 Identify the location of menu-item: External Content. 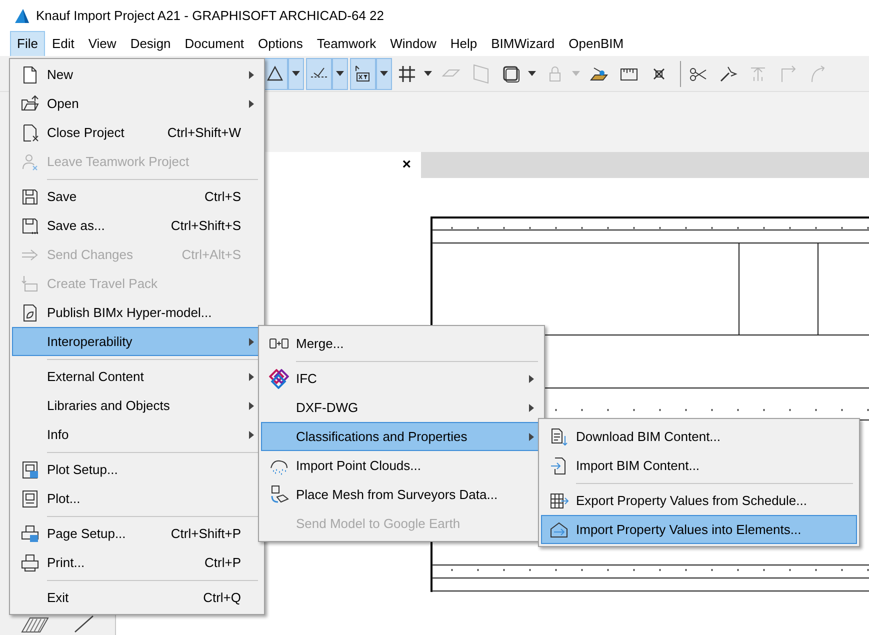
(137, 376).